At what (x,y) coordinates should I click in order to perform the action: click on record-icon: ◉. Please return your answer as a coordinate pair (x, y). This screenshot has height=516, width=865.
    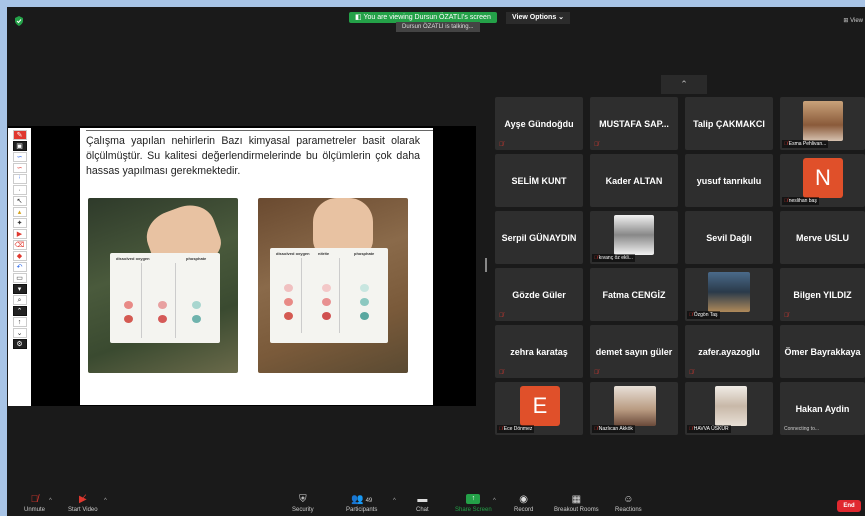
    Looking at the image, I should click on (524, 499).